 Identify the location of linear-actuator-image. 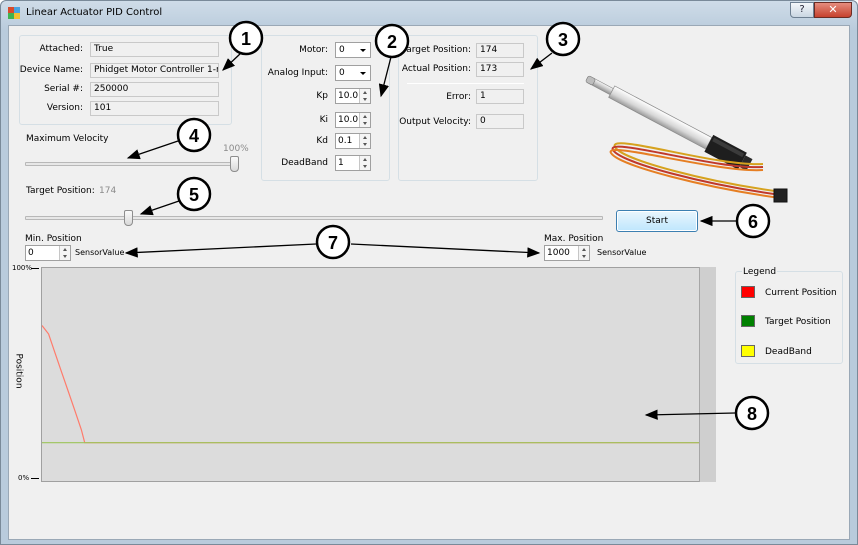
(686, 139).